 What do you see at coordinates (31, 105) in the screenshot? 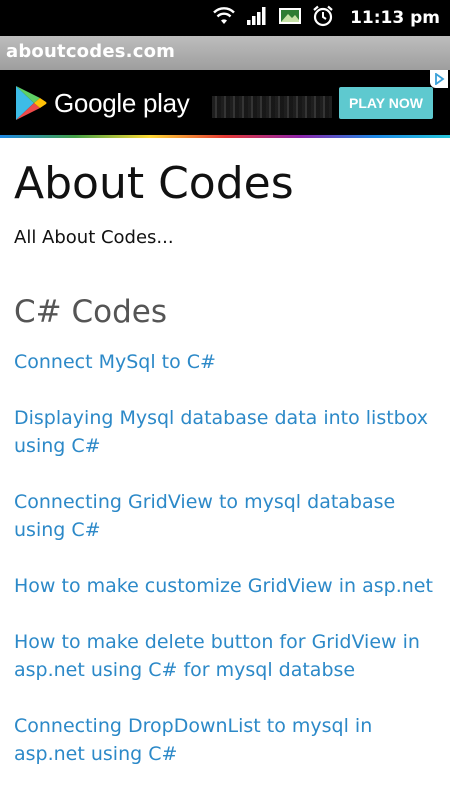
I see `google-play-logo` at bounding box center [31, 105].